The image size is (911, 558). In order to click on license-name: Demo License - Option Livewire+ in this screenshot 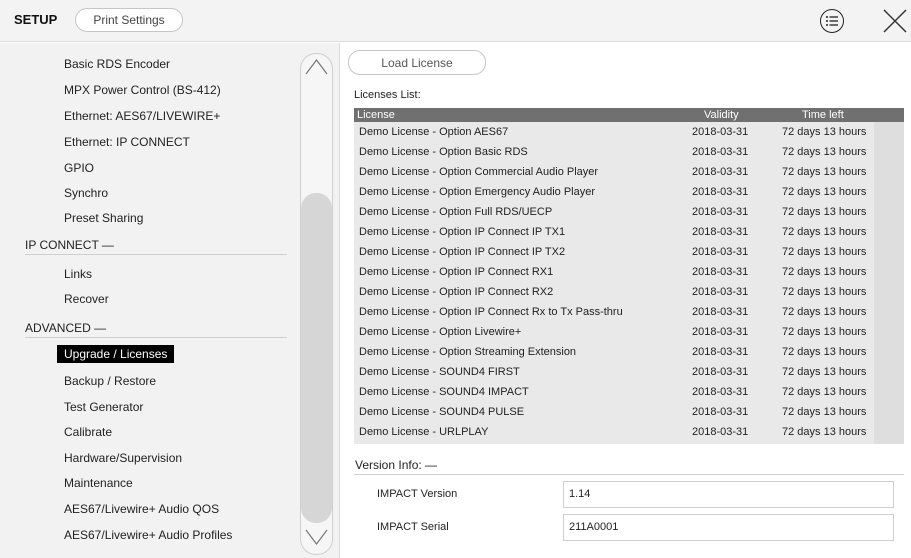, I will do `click(440, 332)`.